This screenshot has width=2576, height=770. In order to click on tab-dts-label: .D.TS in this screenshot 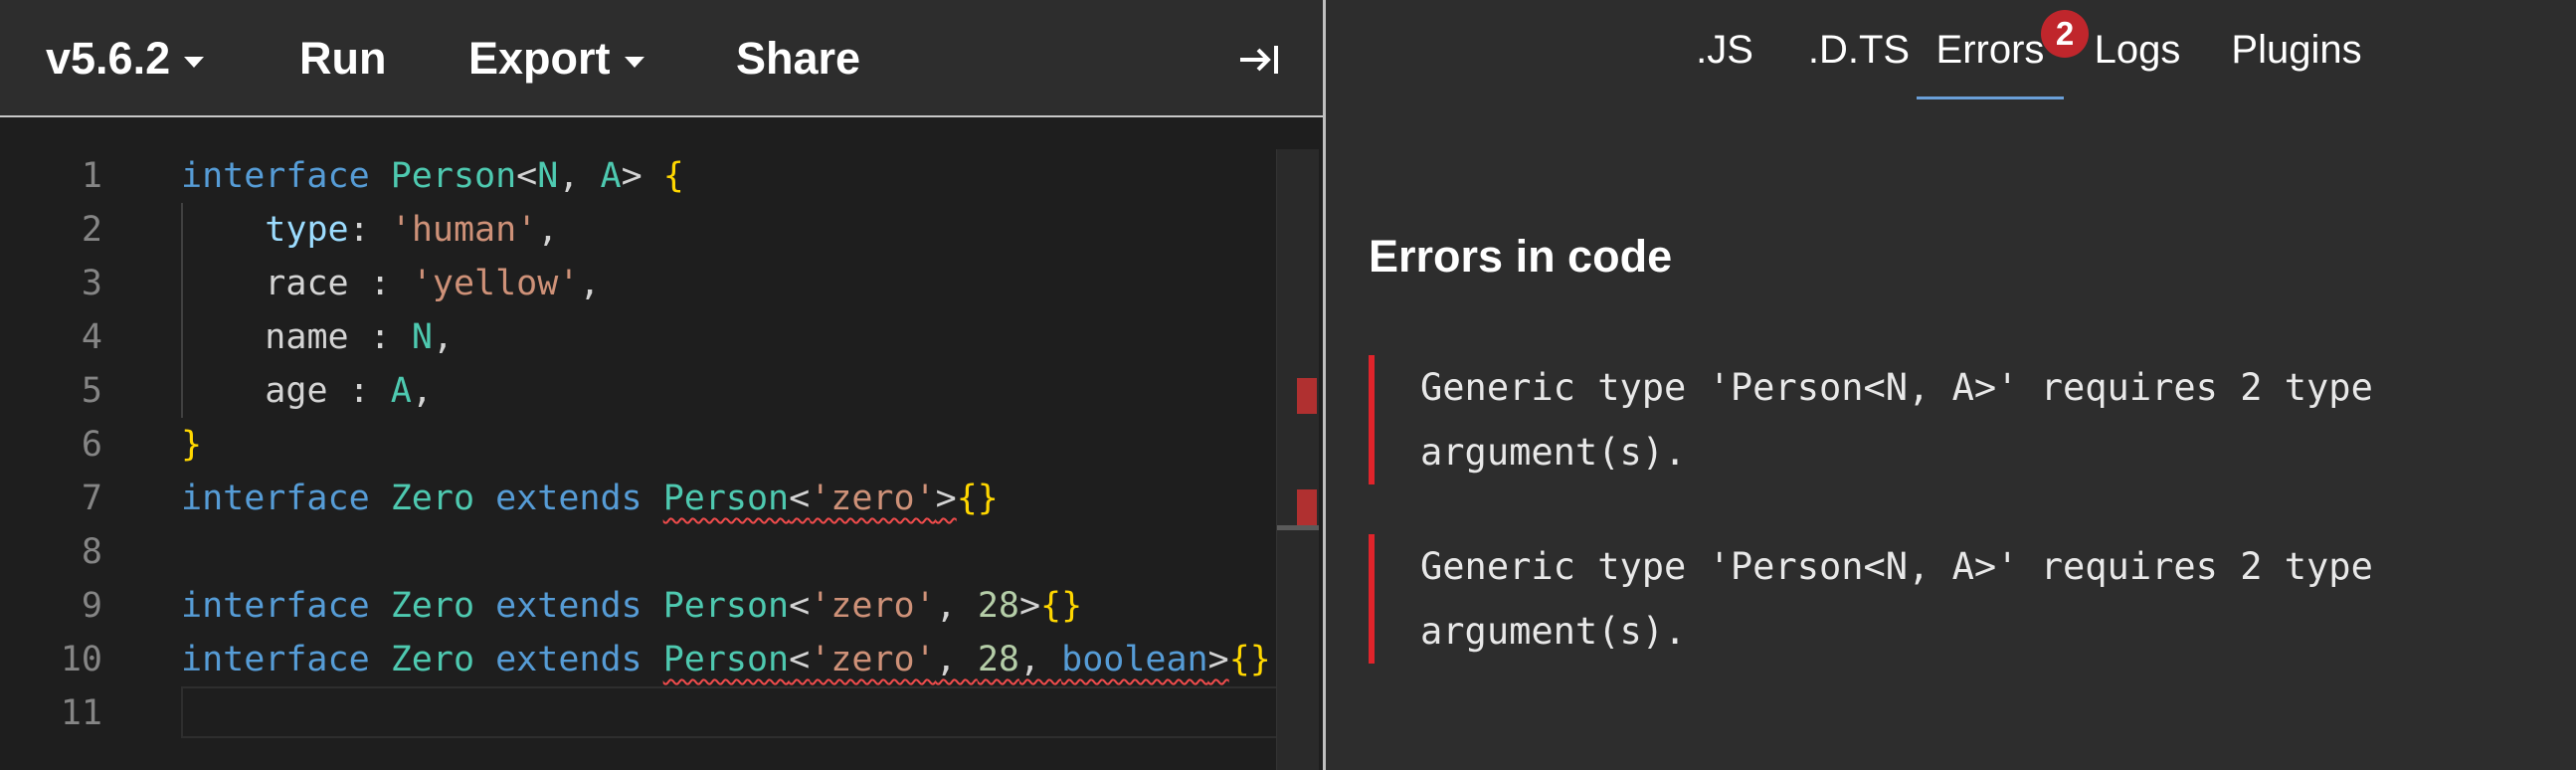, I will do `click(1859, 49)`.